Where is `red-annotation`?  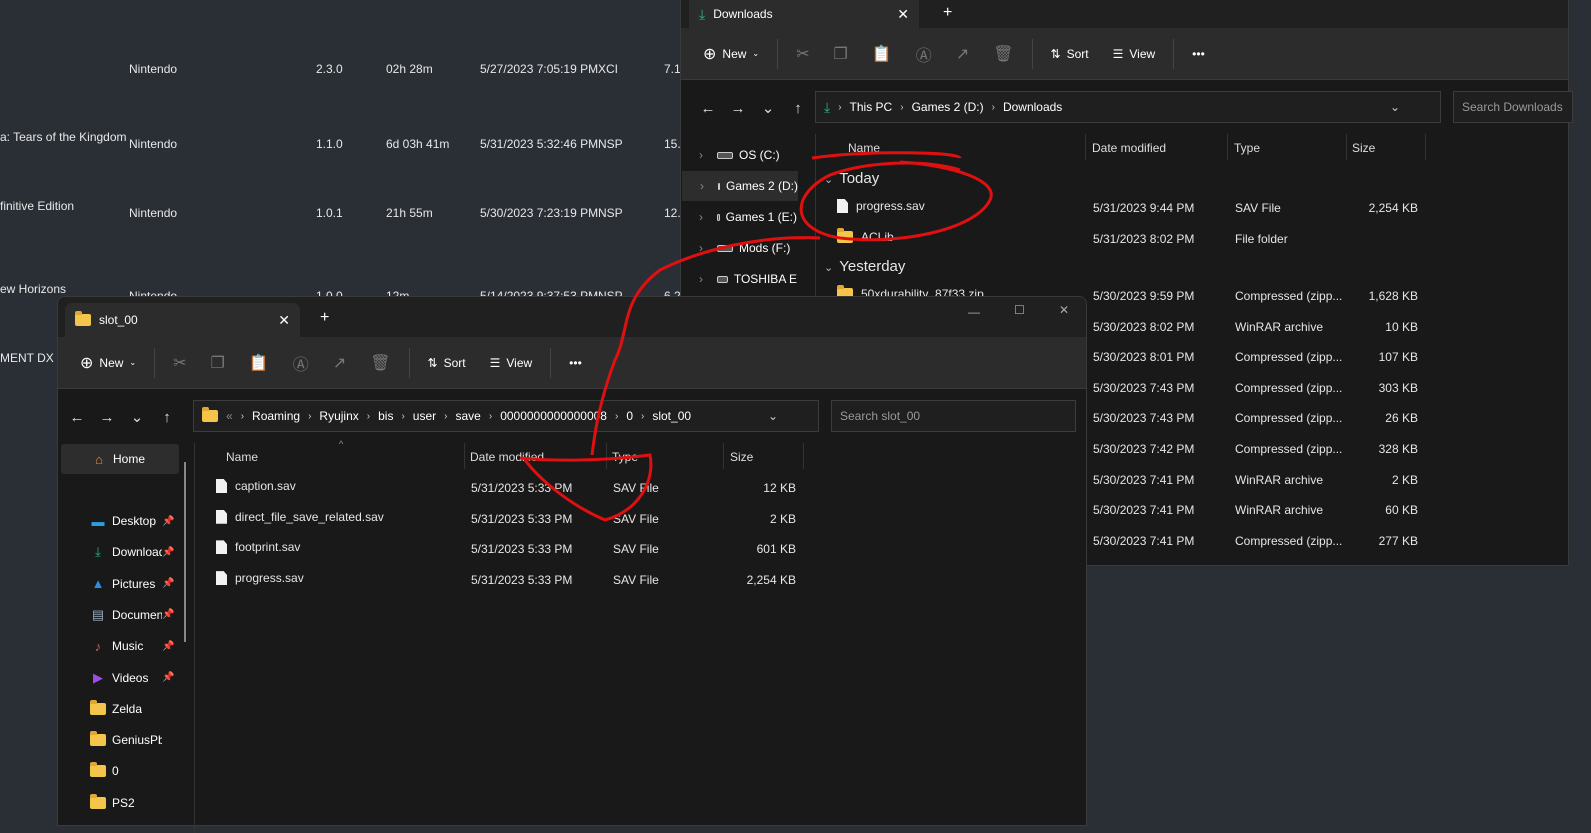
red-annotation is located at coordinates (756, 336).